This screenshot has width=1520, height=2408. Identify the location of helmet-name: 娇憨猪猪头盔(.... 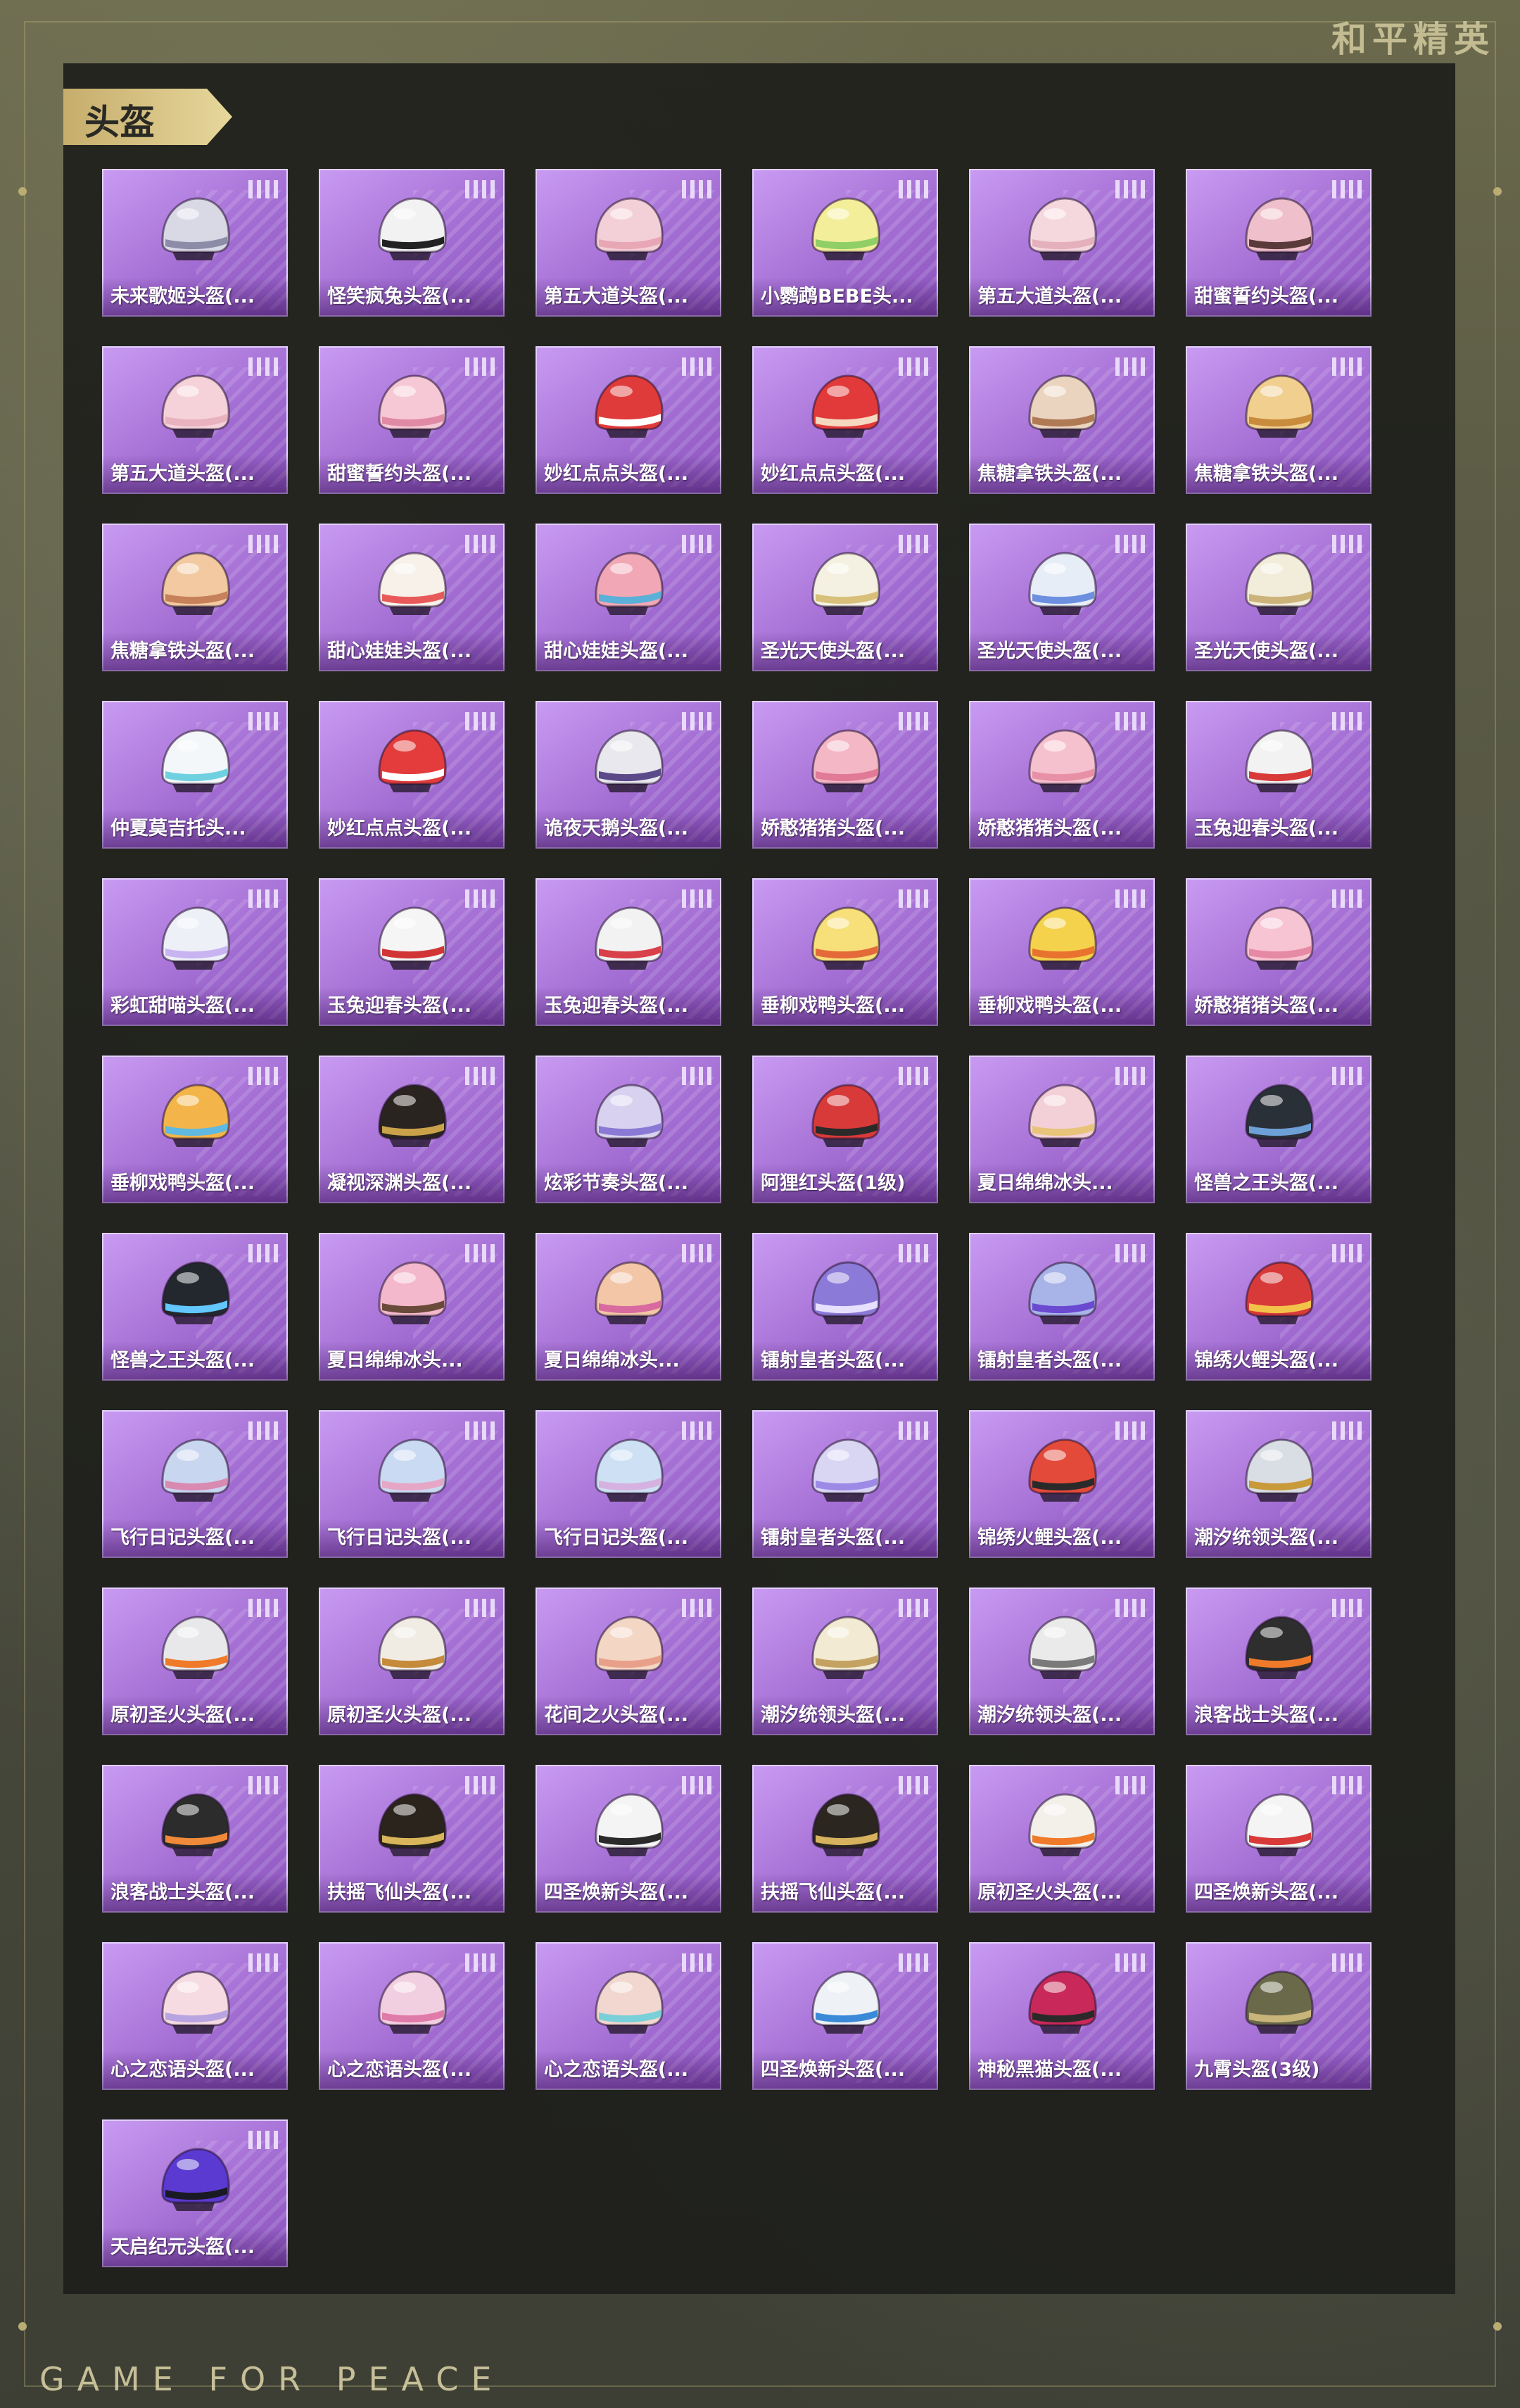
(1049, 828).